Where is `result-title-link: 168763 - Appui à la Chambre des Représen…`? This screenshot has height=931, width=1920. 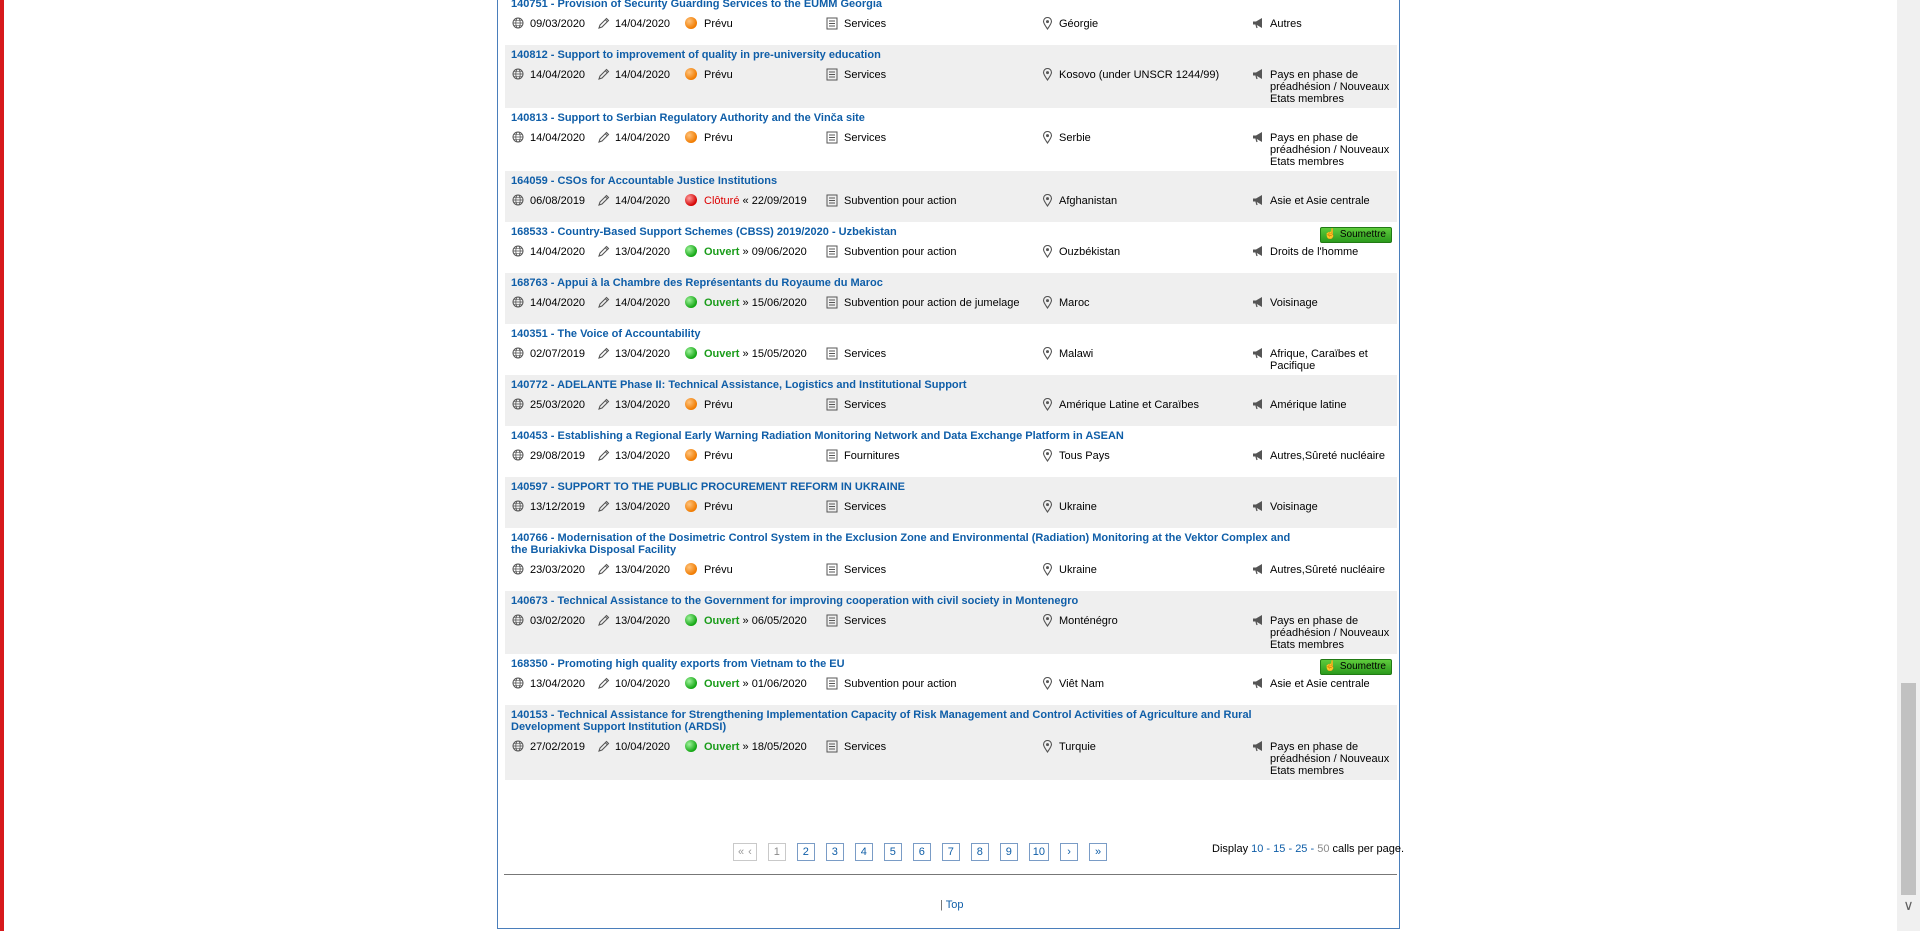 result-title-link: 168763 - Appui à la Chambre des Représen… is located at coordinates (951, 283).